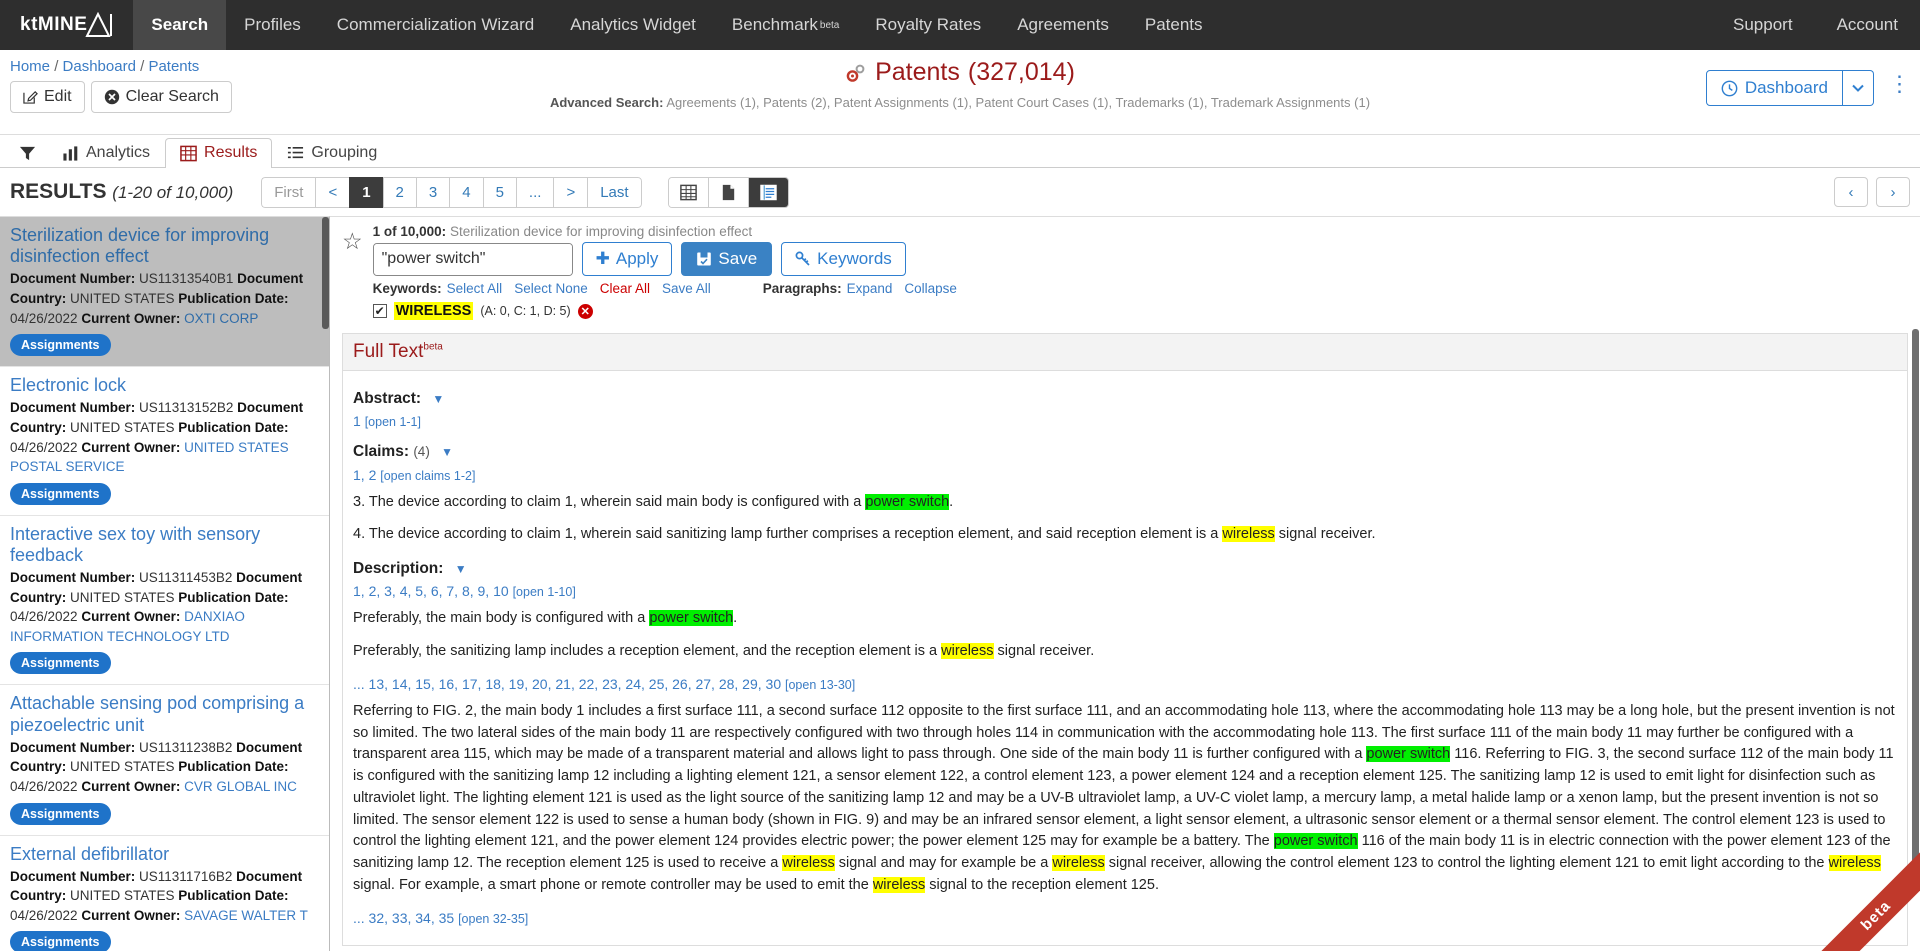  Describe the element at coordinates (393, 422) in the screenshot. I see `abstract-open-link: [open 1-1]` at that location.